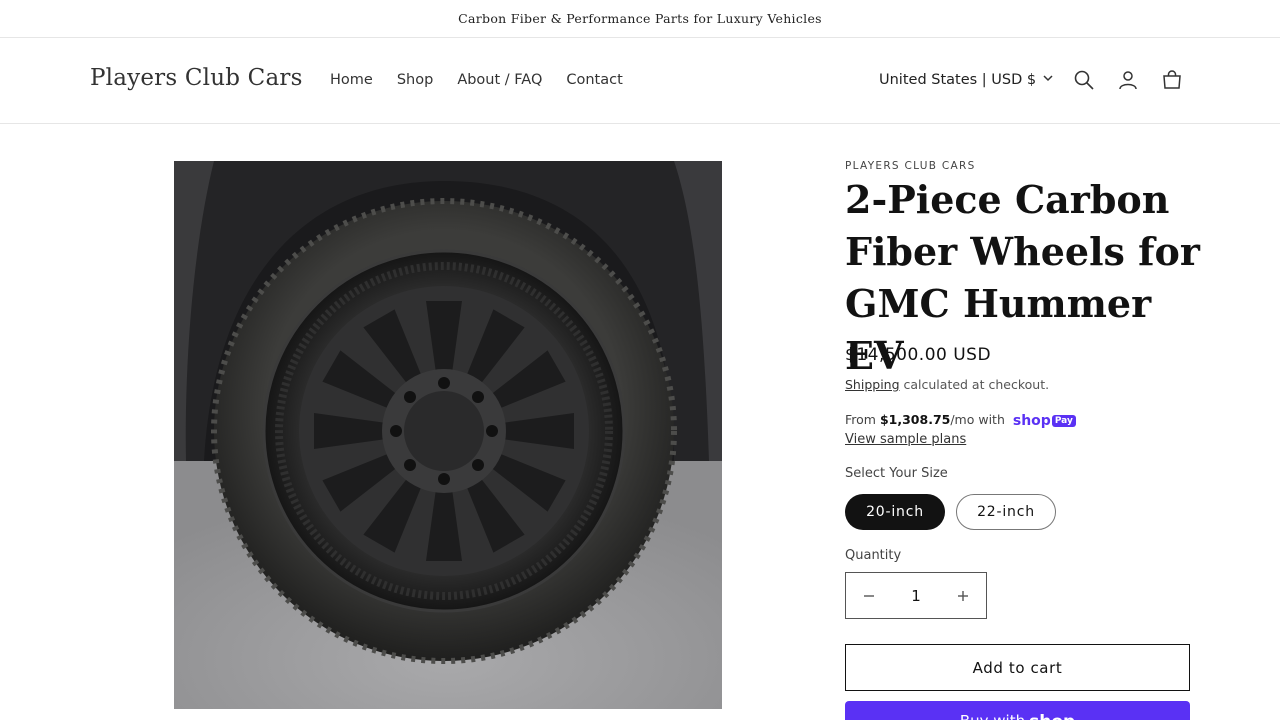 The height and width of the screenshot is (720, 1280). What do you see at coordinates (1128, 80) in the screenshot?
I see `account-icon` at bounding box center [1128, 80].